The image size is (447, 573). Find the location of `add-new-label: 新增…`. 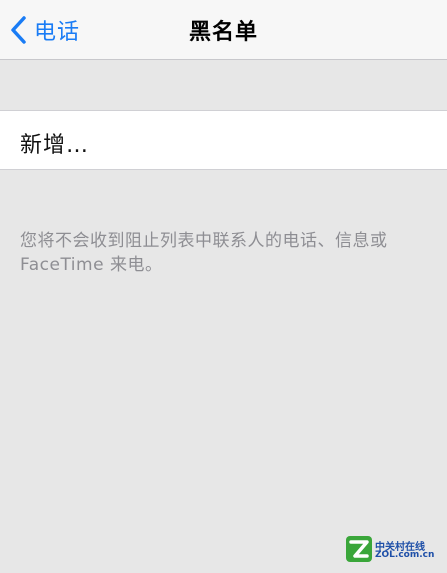

add-new-label: 新增… is located at coordinates (55, 145).